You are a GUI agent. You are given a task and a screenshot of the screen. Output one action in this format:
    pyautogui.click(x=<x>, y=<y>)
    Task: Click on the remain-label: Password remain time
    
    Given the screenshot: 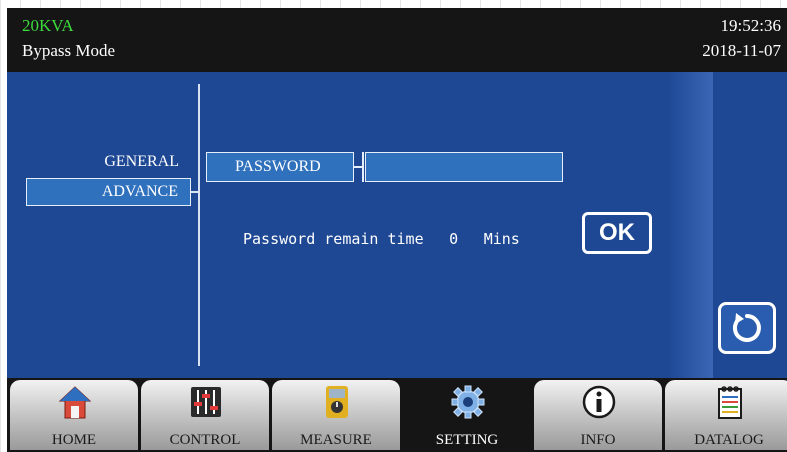 What is the action you would take?
    pyautogui.click(x=333, y=239)
    